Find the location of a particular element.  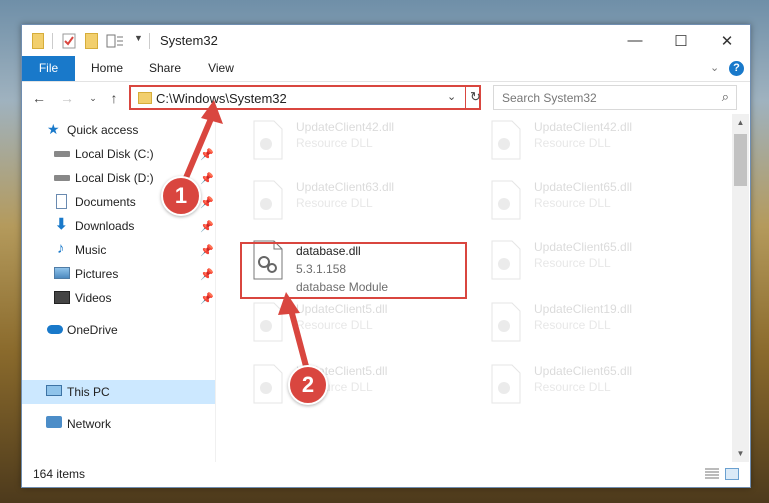

sidebar-label: This PC is located at coordinates (88, 392).